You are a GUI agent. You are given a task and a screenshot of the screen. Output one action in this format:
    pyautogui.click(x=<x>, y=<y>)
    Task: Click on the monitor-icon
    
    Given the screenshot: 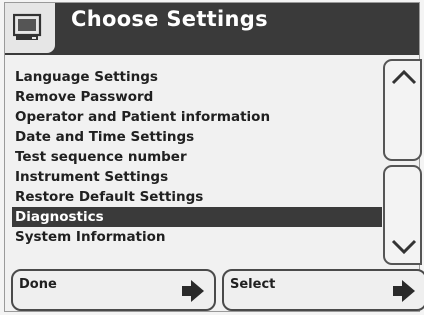 What is the action you would take?
    pyautogui.click(x=27, y=26)
    